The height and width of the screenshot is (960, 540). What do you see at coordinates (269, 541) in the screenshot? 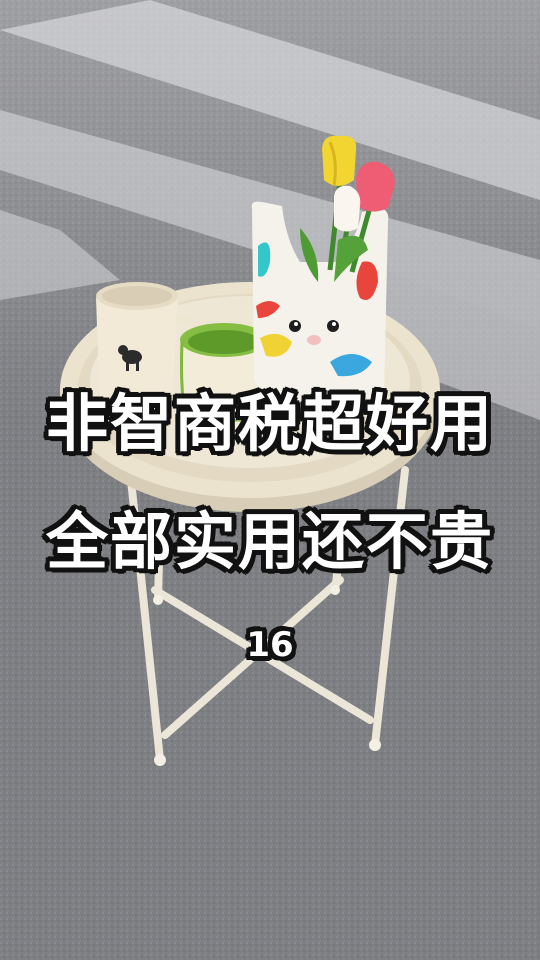
I see `subheadline-caption: 全部实用还不贵` at bounding box center [269, 541].